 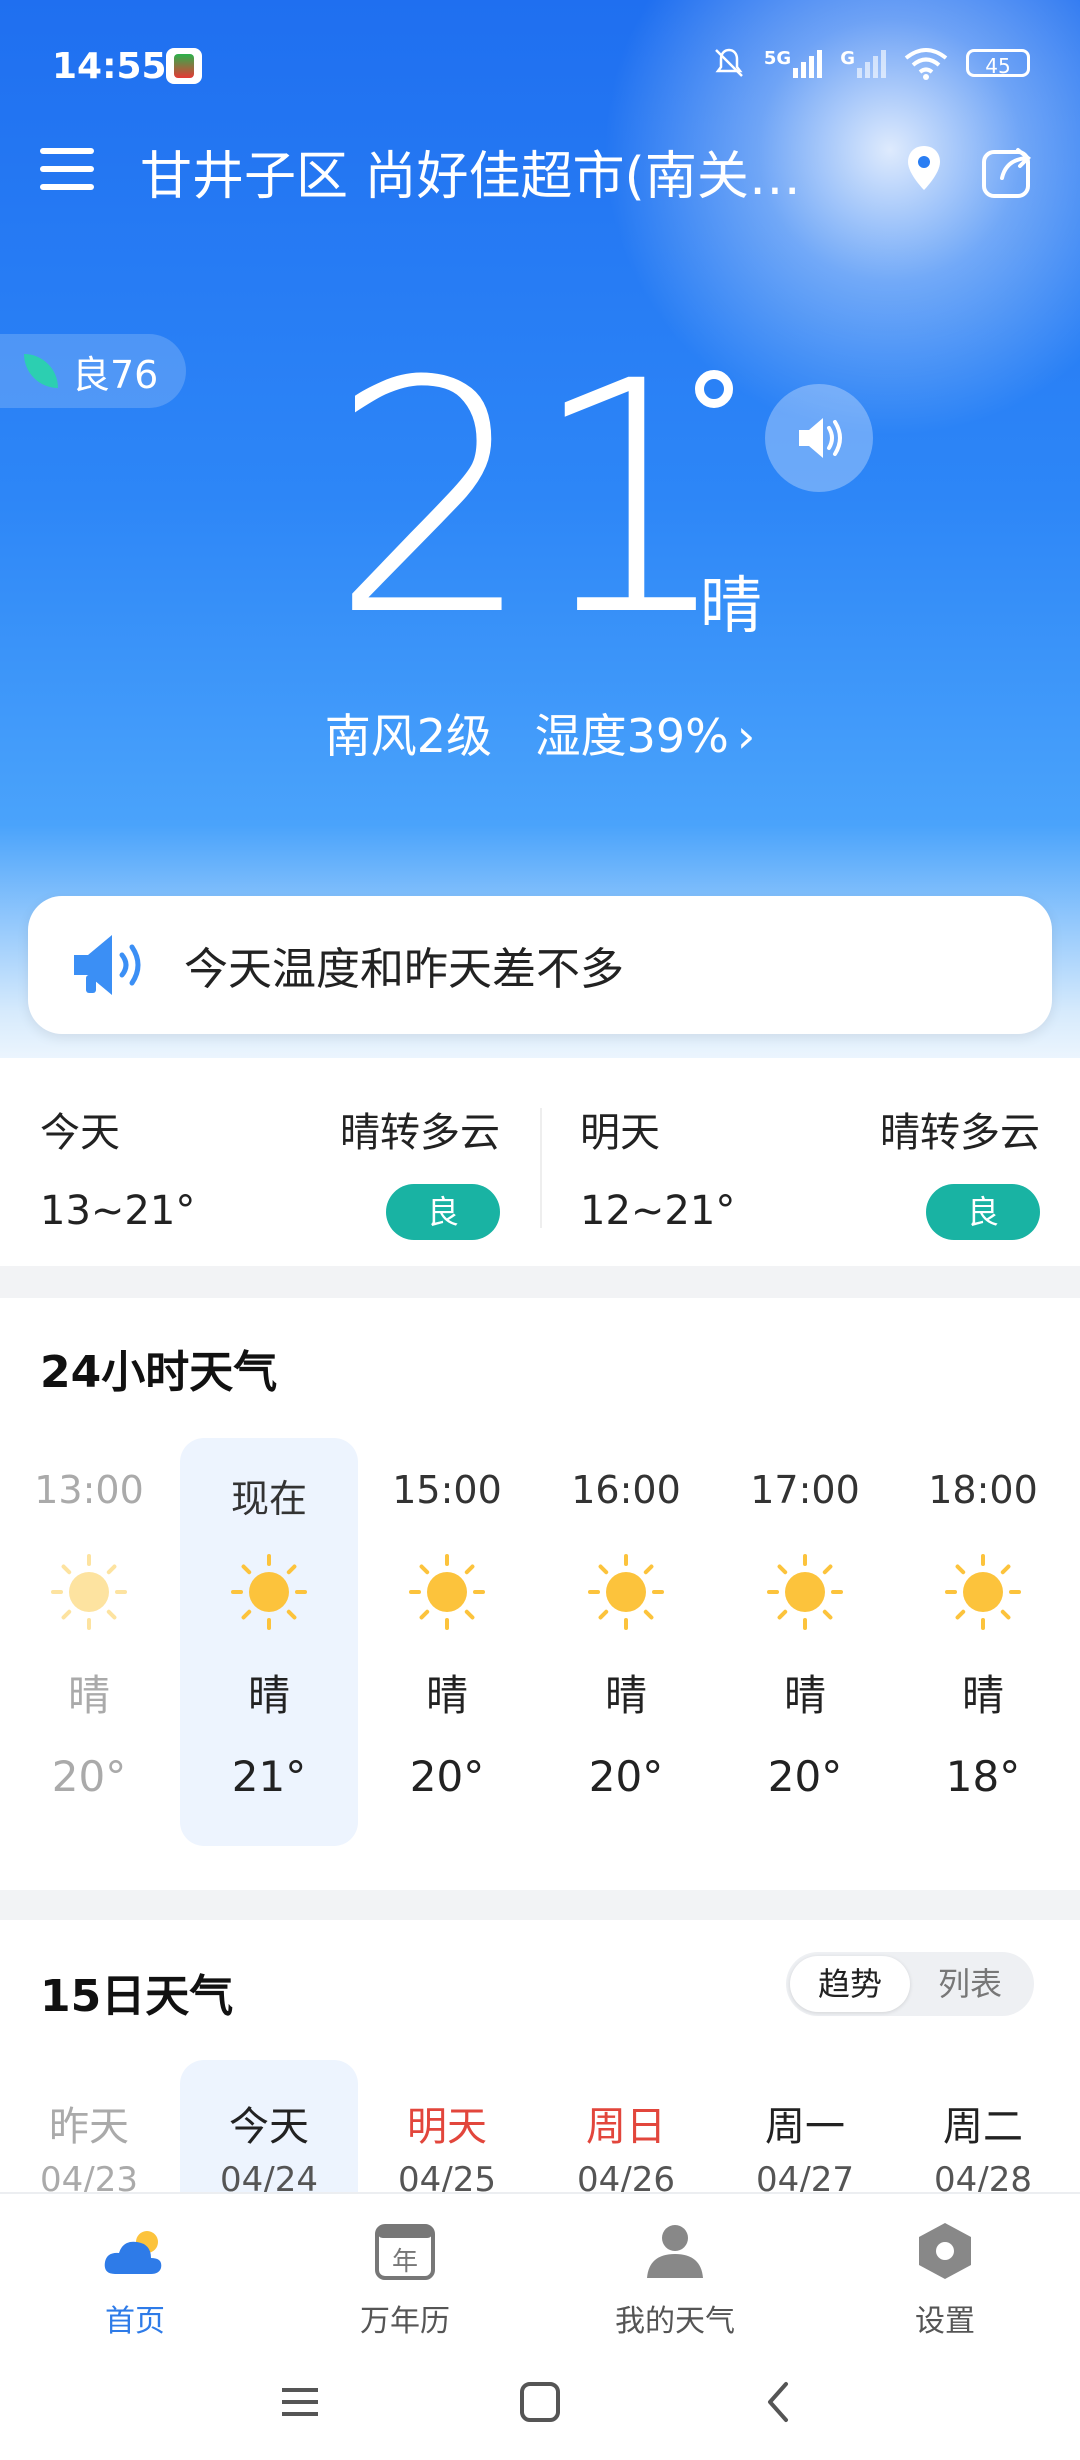 What do you see at coordinates (746, 736) in the screenshot?
I see `chevron-right-icon: ›` at bounding box center [746, 736].